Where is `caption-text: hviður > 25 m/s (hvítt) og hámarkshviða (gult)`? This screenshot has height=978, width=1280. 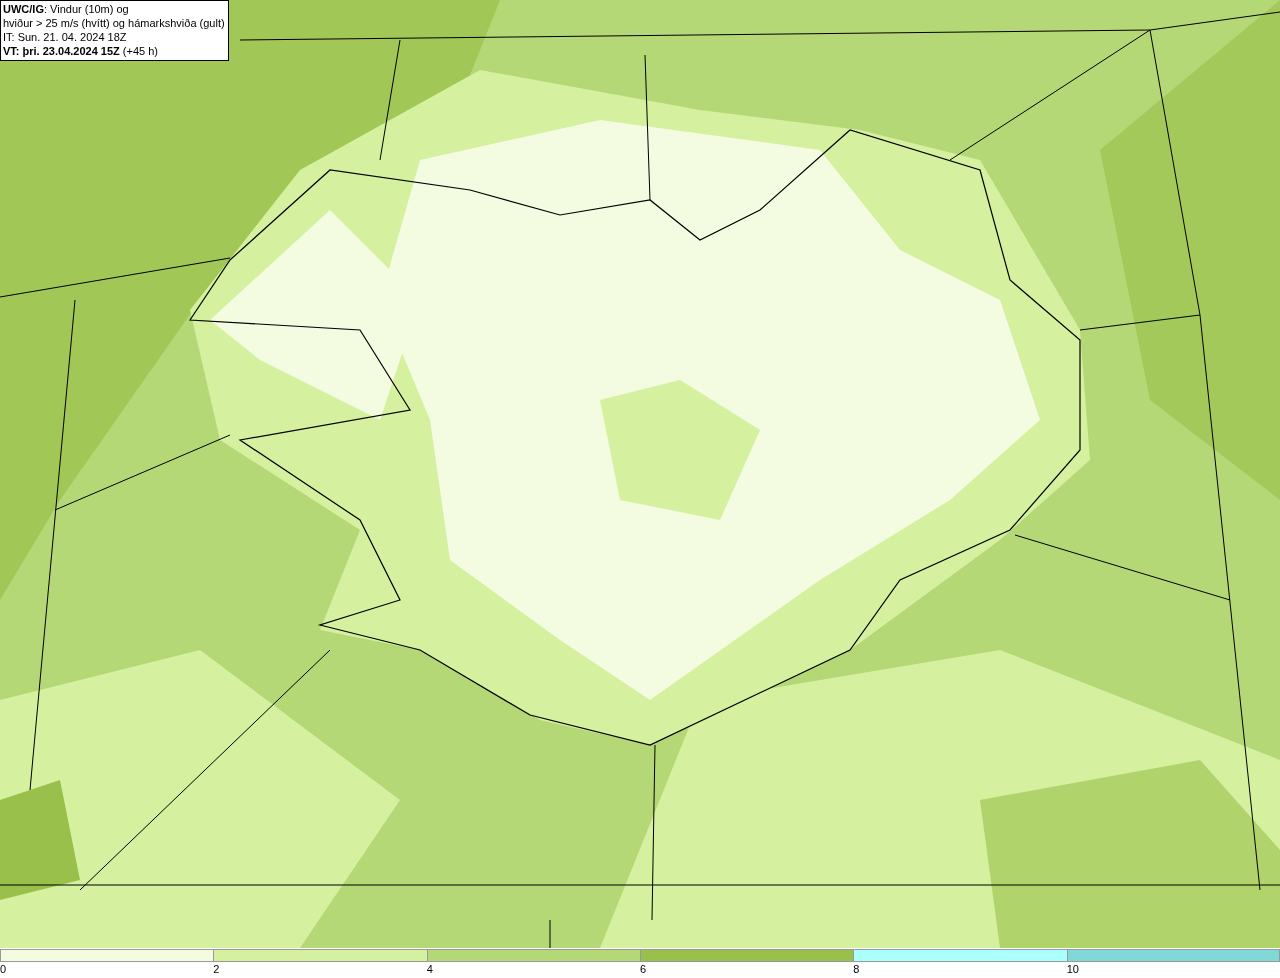 caption-text: hviður > 25 m/s (hvítt) og hámarkshviða (gult) is located at coordinates (114, 23).